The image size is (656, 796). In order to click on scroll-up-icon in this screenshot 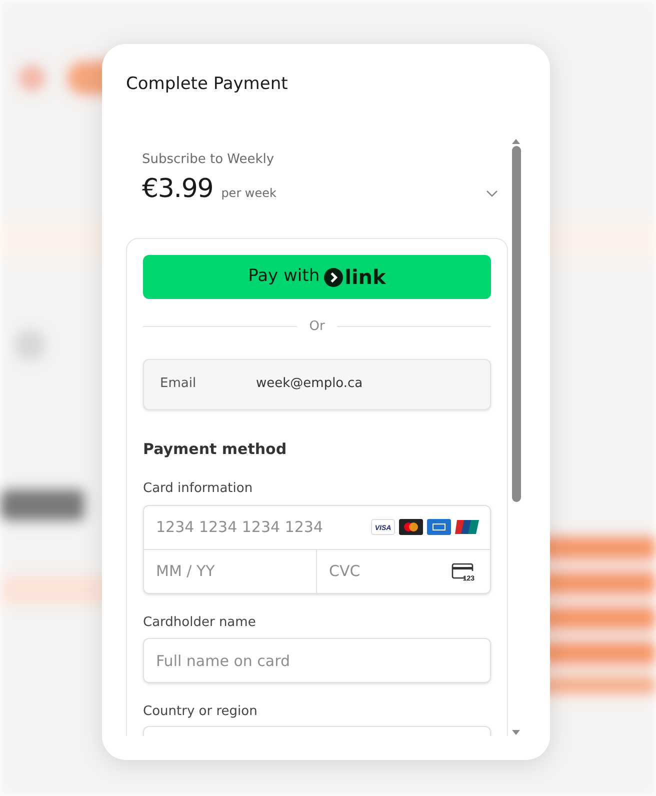, I will do `click(516, 141)`.